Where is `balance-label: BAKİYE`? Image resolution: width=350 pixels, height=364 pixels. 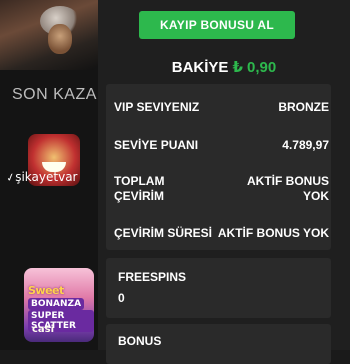 balance-label: BAKİYE is located at coordinates (200, 67).